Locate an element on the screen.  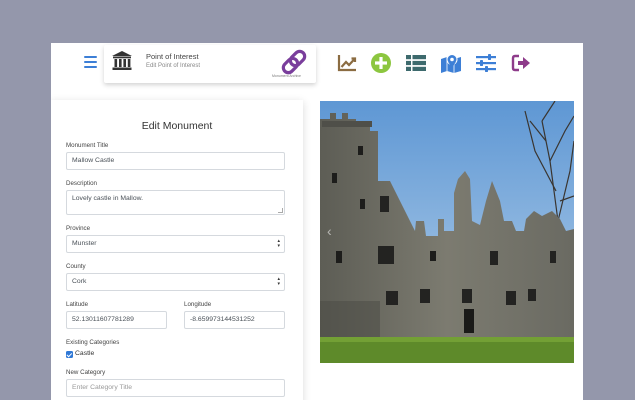
province-value: Munster is located at coordinates (84, 243).